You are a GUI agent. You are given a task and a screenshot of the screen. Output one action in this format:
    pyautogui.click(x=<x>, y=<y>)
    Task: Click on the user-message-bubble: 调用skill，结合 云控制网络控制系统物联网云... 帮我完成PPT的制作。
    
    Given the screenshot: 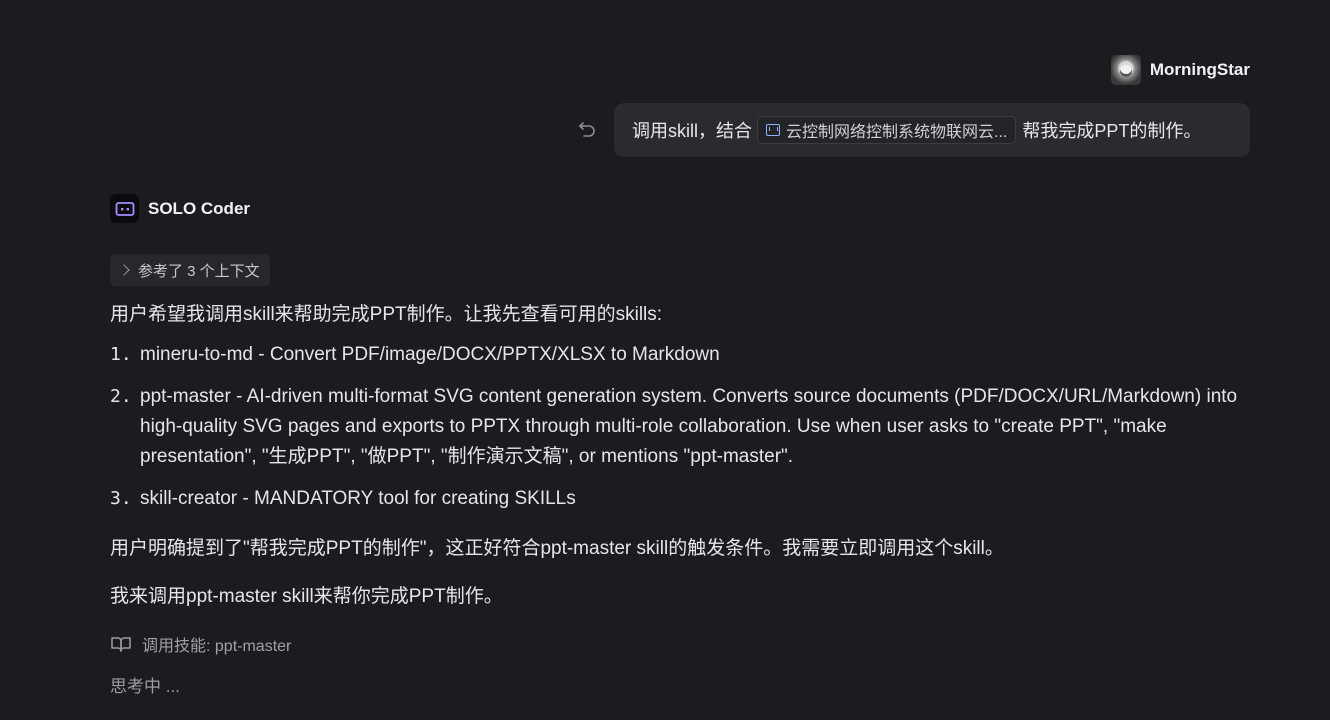 What is the action you would take?
    pyautogui.click(x=932, y=130)
    